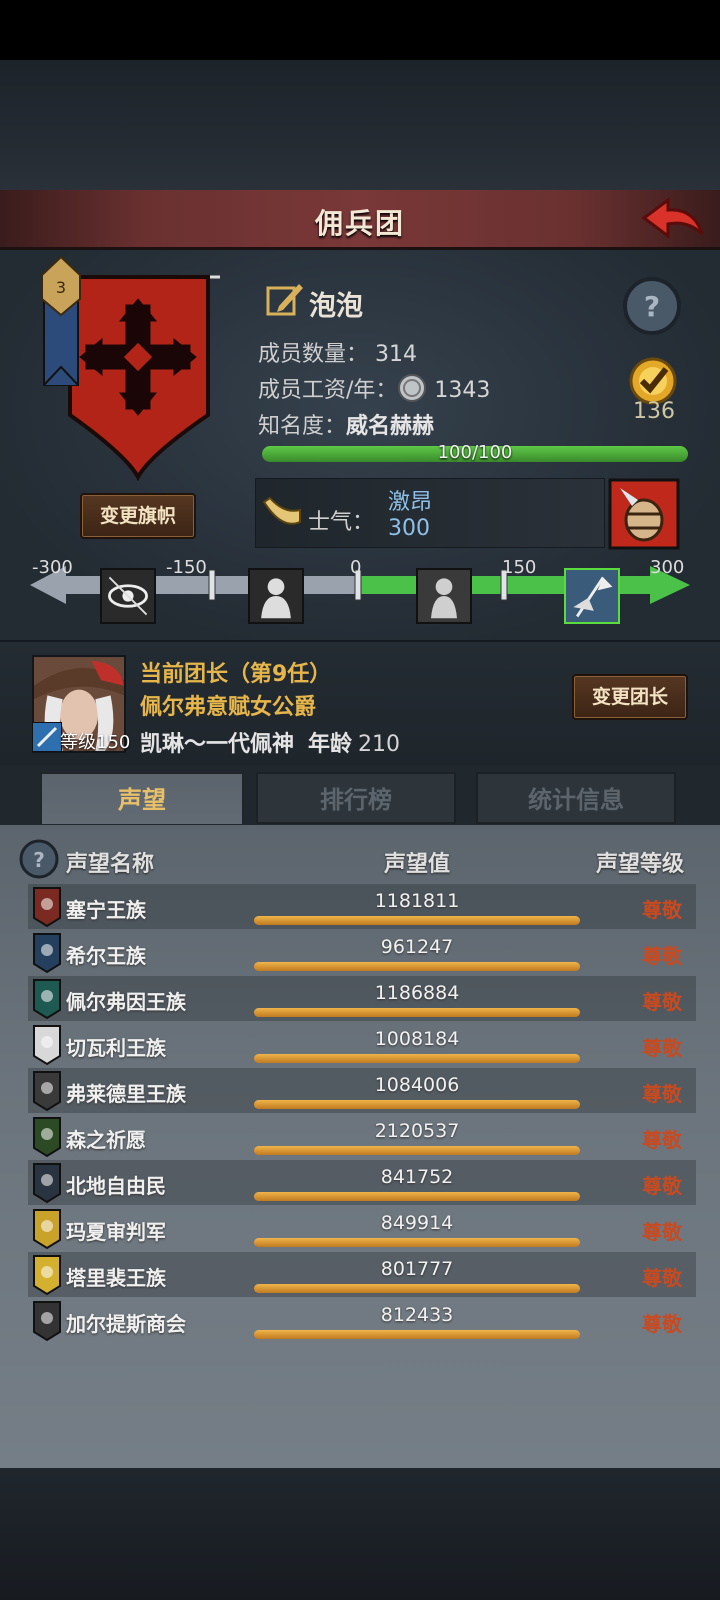 The width and height of the screenshot is (720, 1600). Describe the element at coordinates (374, 388) in the screenshot. I see `wages-stat: 成员工资/年： 1343` at that location.